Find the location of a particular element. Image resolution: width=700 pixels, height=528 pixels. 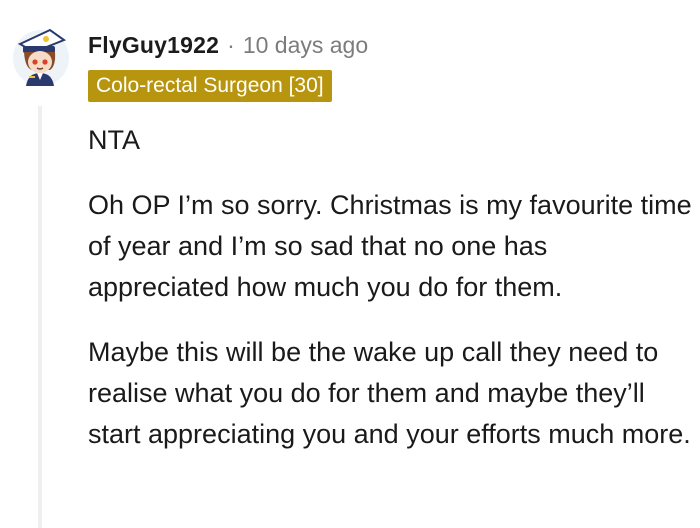

user-flair: Colo-rectal Surgeon [30] is located at coordinates (210, 86).